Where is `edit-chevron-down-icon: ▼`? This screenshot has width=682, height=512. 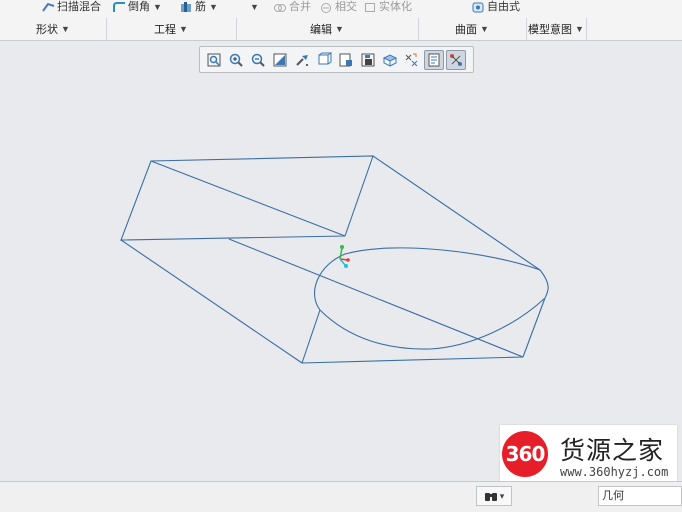
edit-chevron-down-icon: ▼ is located at coordinates (254, 7).